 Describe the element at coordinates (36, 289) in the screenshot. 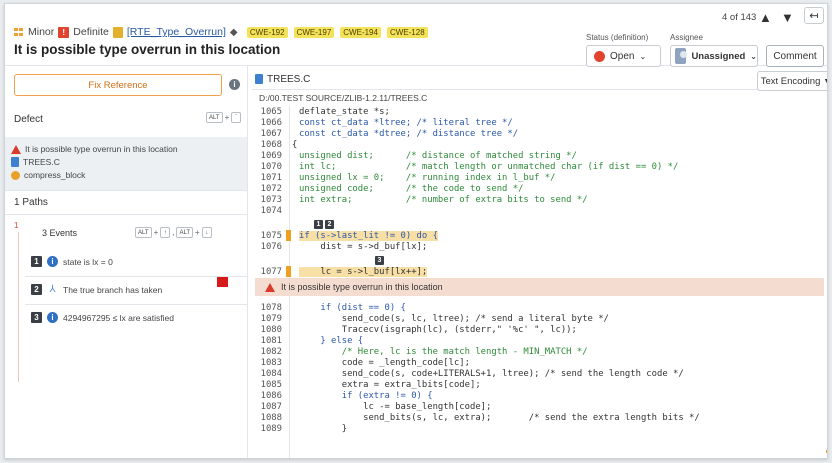

I see `event-number: 2` at that location.